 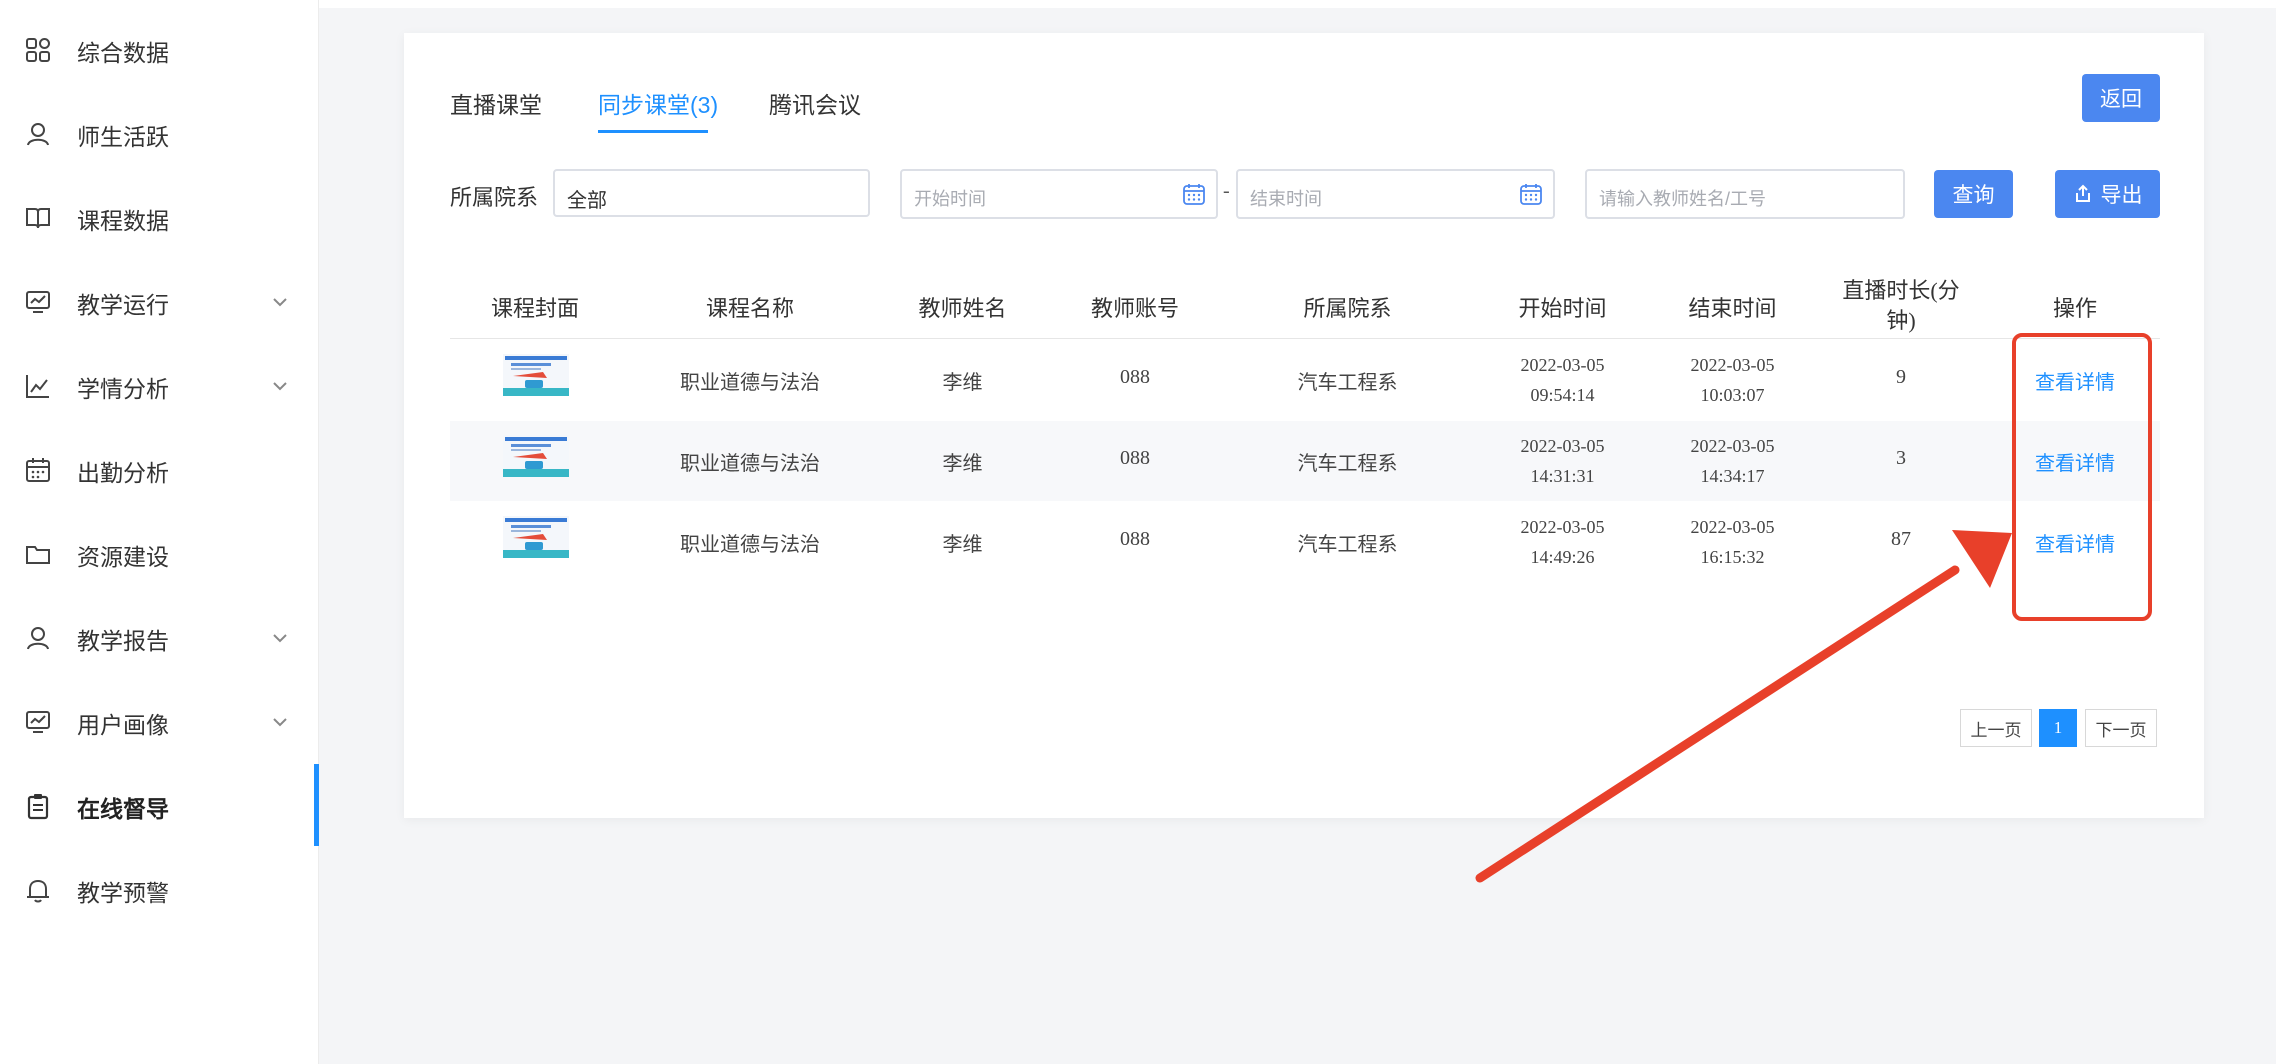 I want to click on sidebar-item-label: 在线督导, so click(x=123, y=809).